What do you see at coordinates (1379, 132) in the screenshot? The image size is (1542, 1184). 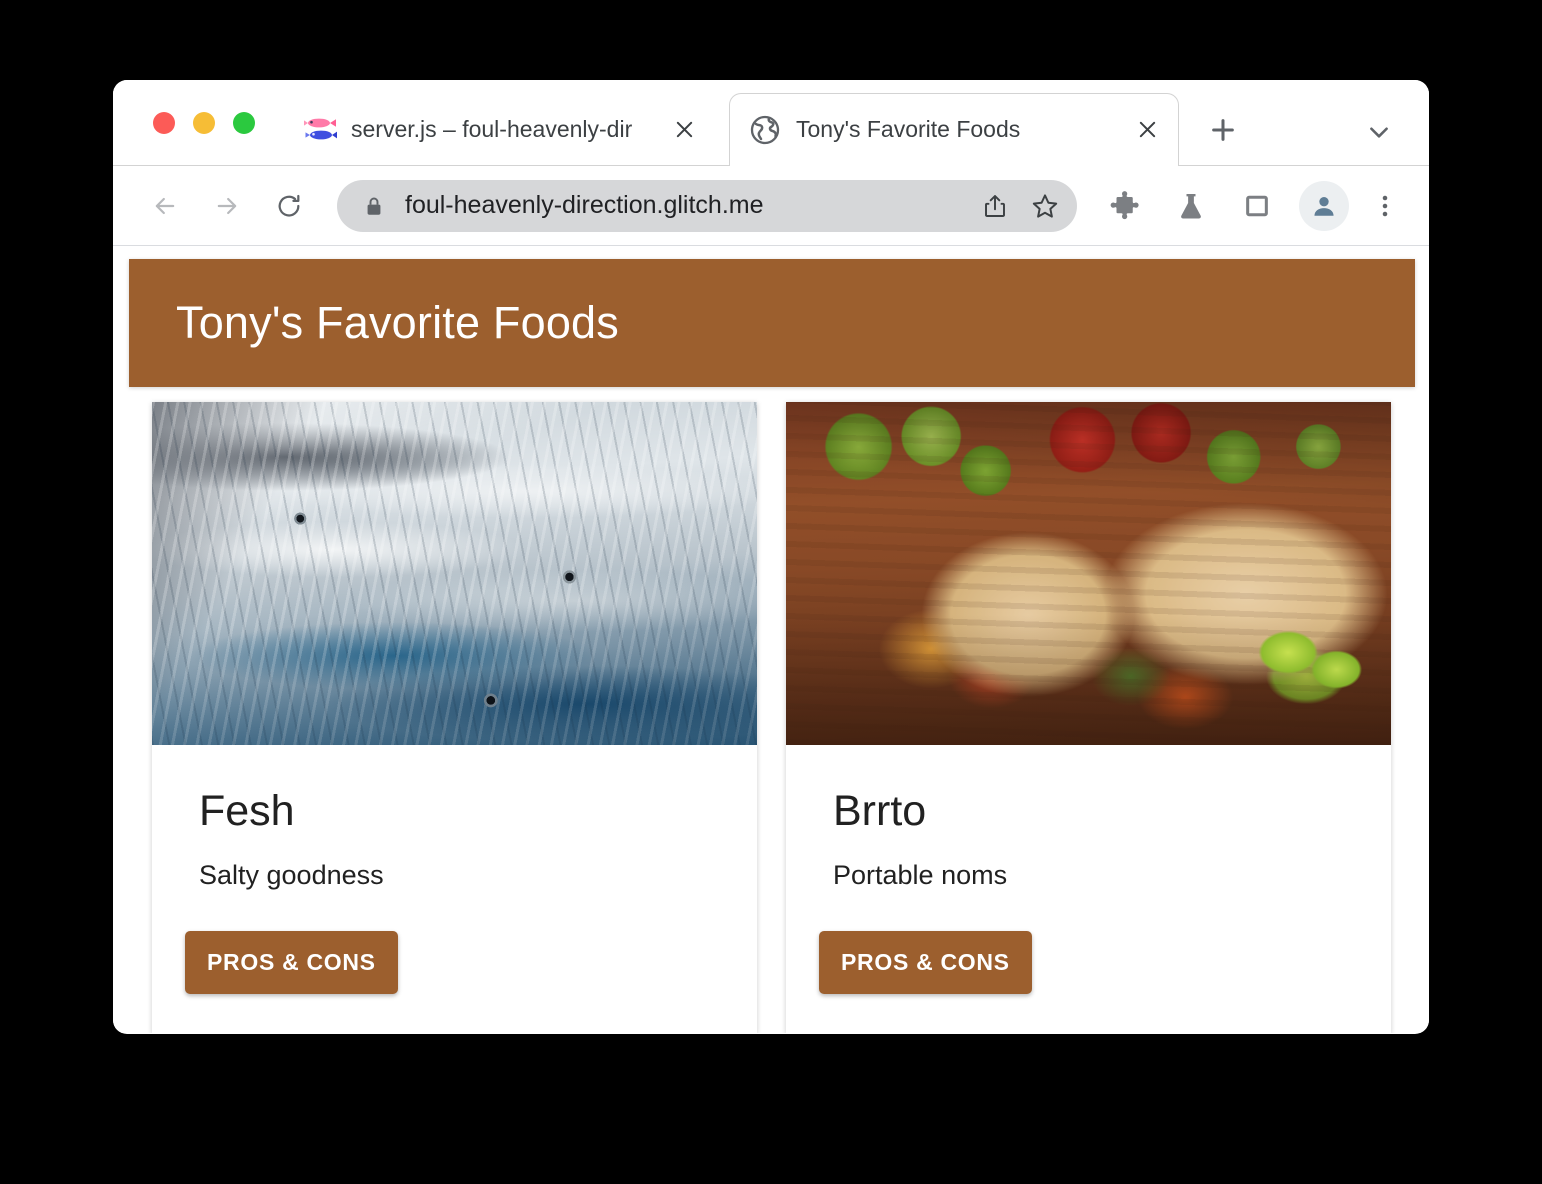 I see `chevron-down-icon` at bounding box center [1379, 132].